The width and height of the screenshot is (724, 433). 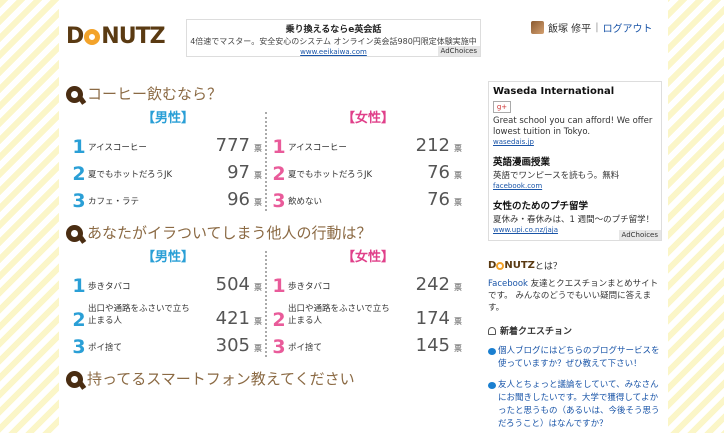 What do you see at coordinates (238, 172) in the screenshot?
I see `vote-count: 97` at bounding box center [238, 172].